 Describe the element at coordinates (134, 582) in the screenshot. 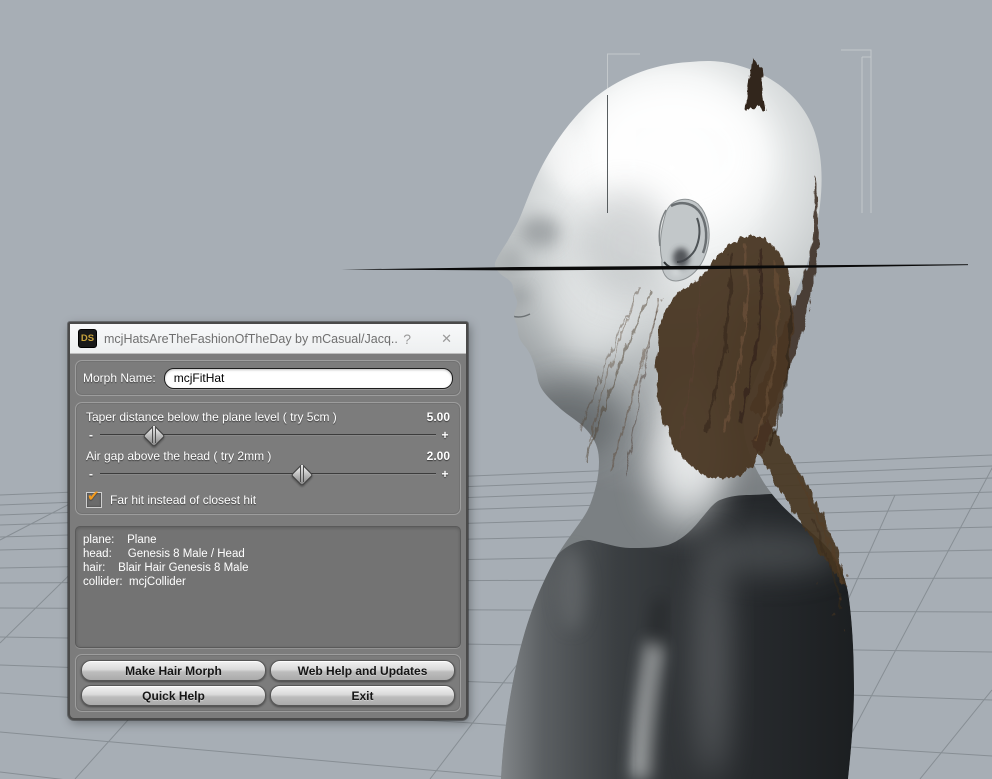

I see `info-line-collider: collider: mcjCollider` at that location.